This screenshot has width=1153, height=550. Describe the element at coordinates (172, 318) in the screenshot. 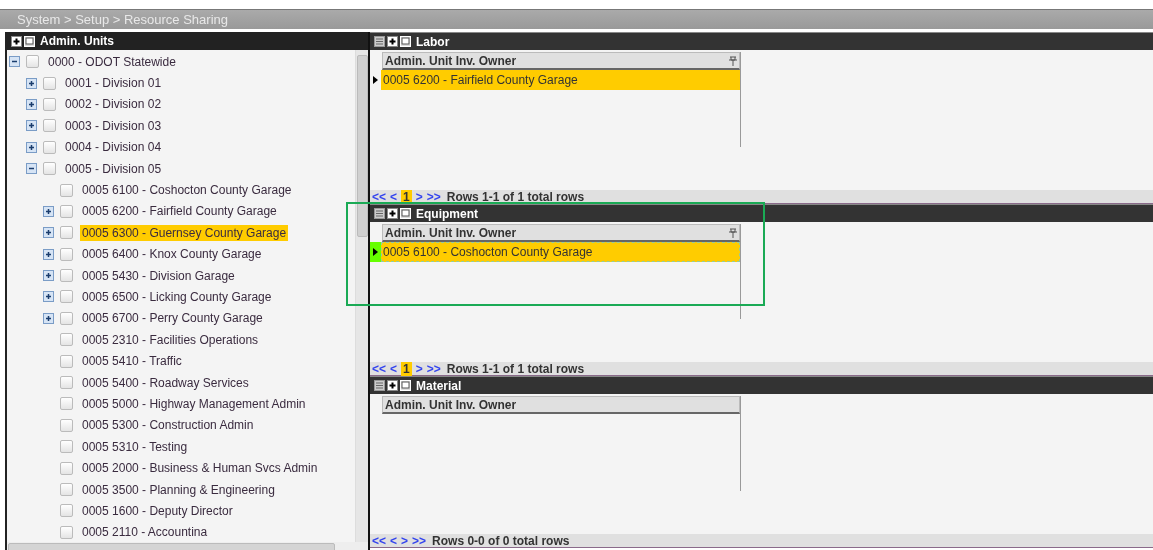

I see `tree-item: 0005 6700 - Perry County Garage` at that location.